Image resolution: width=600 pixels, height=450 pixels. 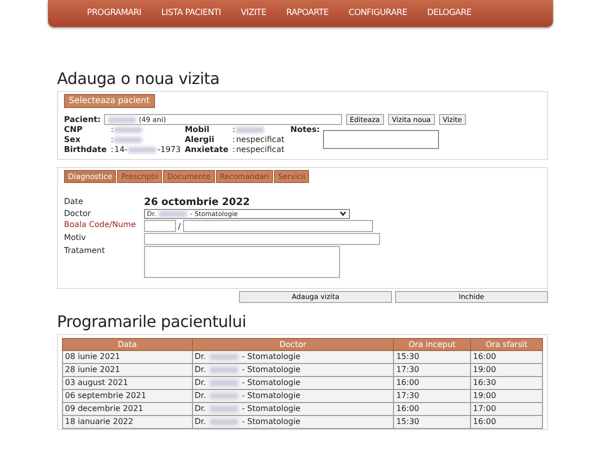 What do you see at coordinates (85, 150) in the screenshot?
I see `field-label: Birthdate` at bounding box center [85, 150].